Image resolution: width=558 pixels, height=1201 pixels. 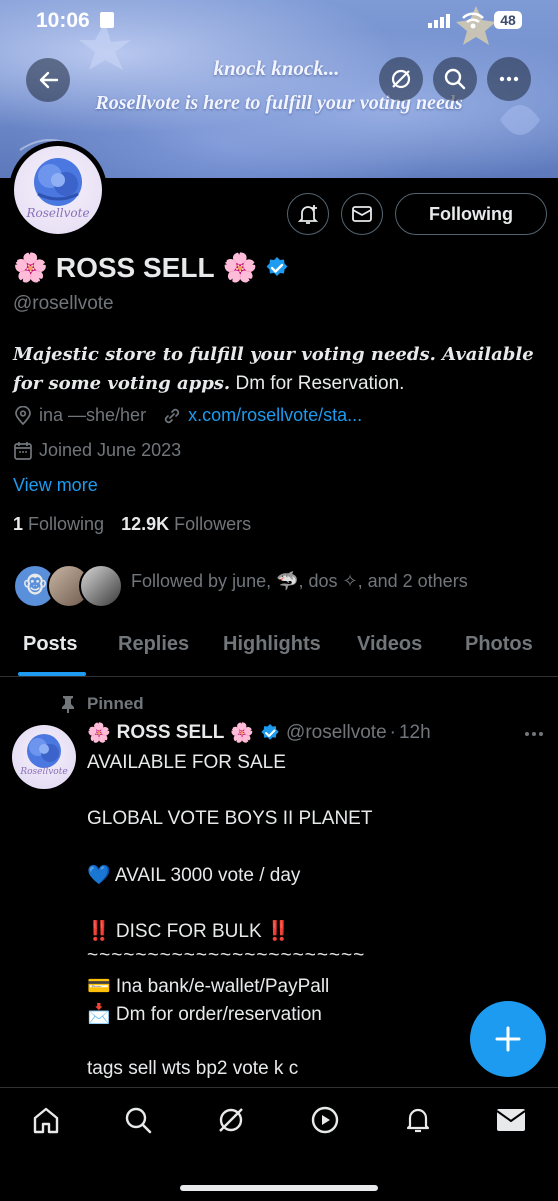 I want to click on message-button, so click(x=362, y=214).